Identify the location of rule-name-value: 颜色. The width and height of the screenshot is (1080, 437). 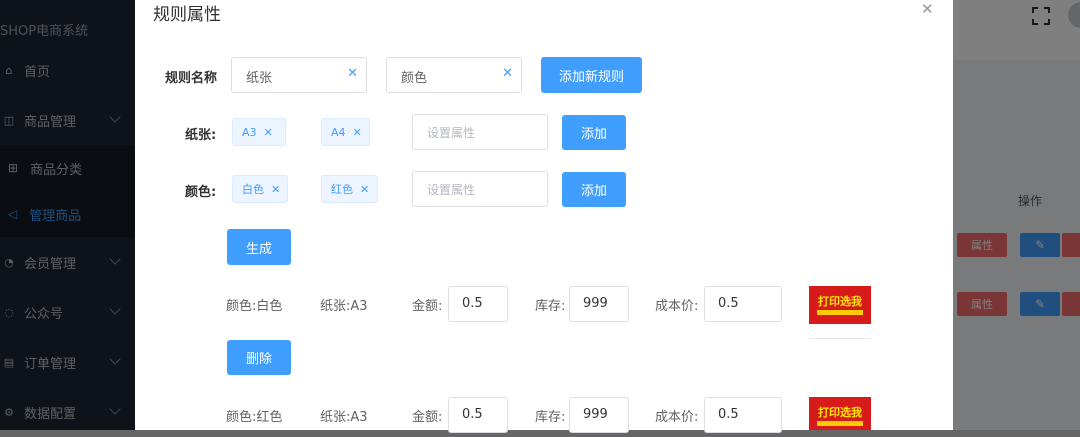
(414, 78).